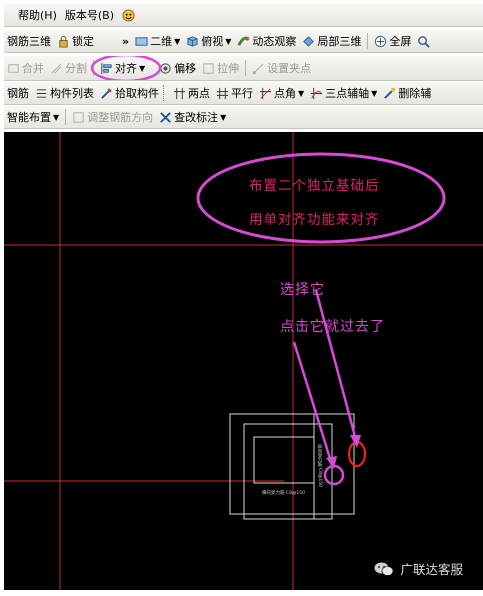  Describe the element at coordinates (129, 15) in the screenshot. I see `smiley-icon` at that location.